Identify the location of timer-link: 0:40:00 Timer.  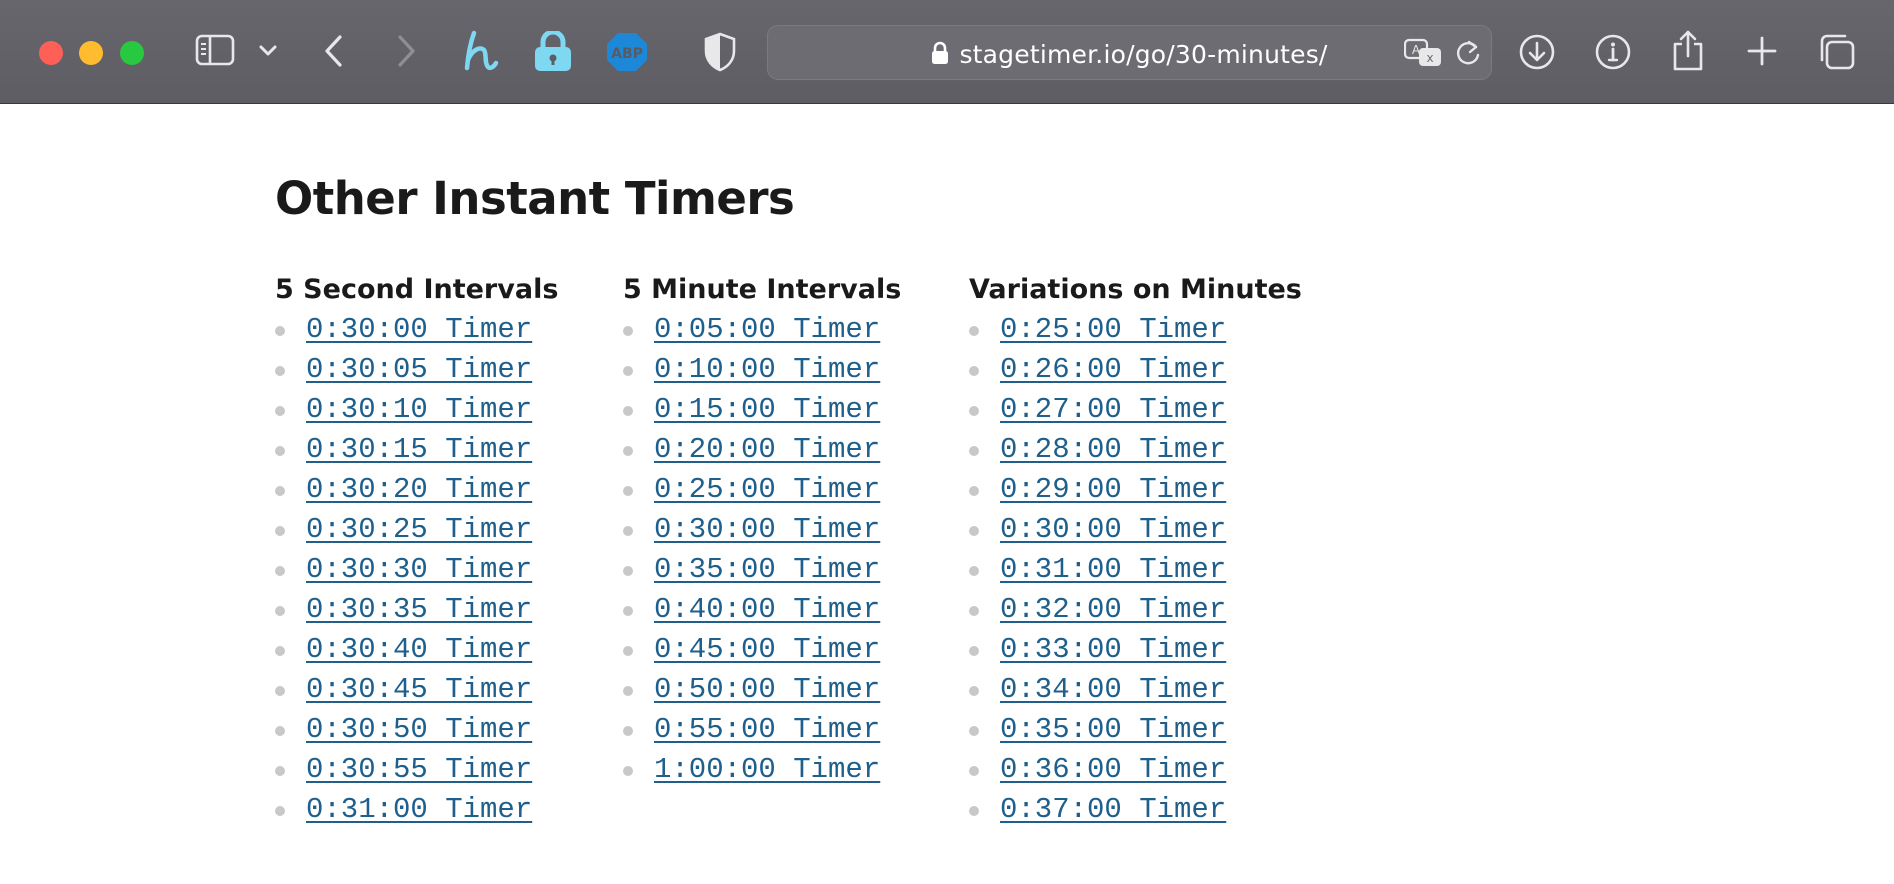
(767, 609).